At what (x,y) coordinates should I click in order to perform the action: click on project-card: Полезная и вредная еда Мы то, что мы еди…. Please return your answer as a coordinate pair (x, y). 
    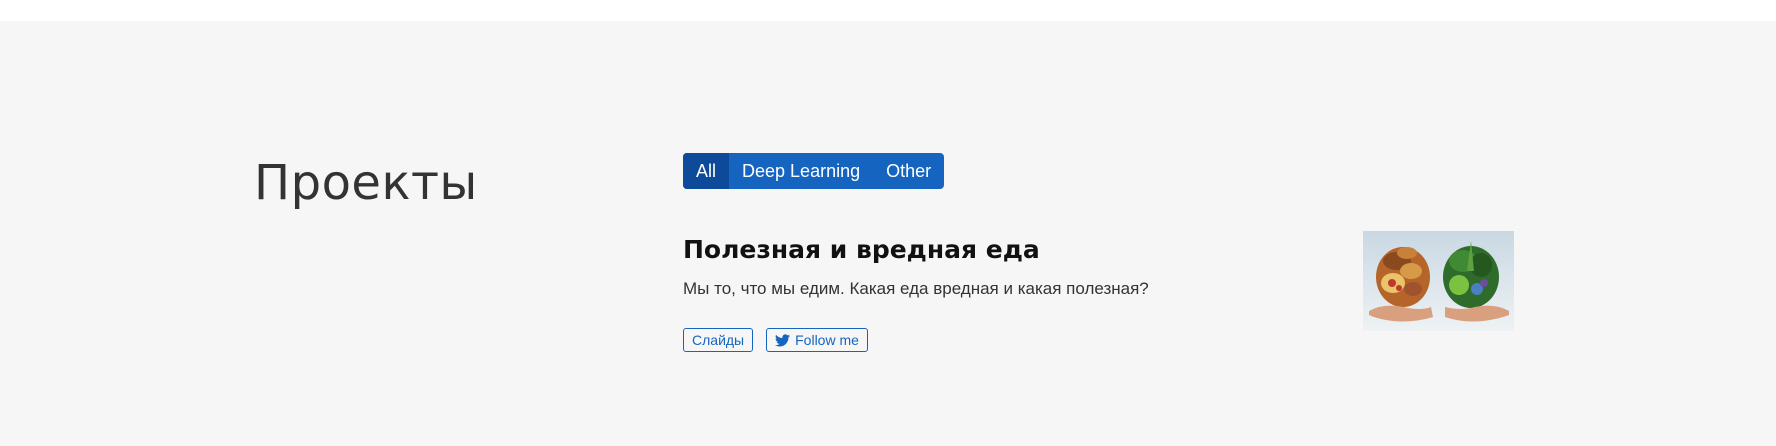
    Looking at the image, I should click on (1098, 296).